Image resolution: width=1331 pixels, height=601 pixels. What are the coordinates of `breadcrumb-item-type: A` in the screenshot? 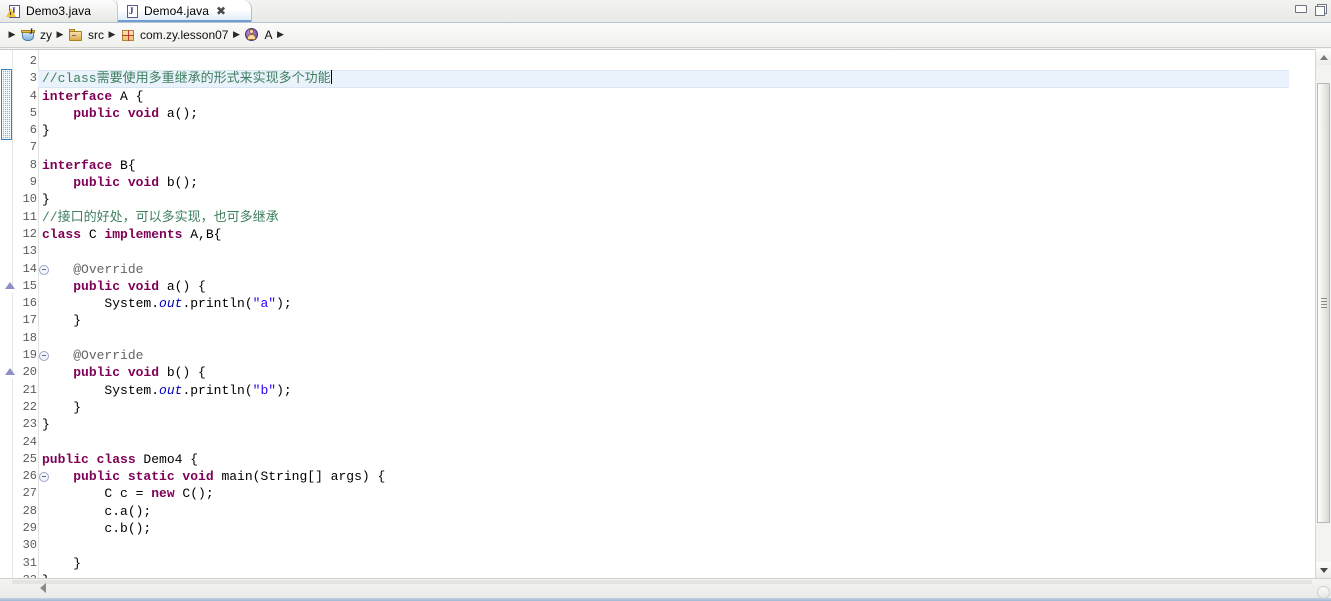 It's located at (258, 35).